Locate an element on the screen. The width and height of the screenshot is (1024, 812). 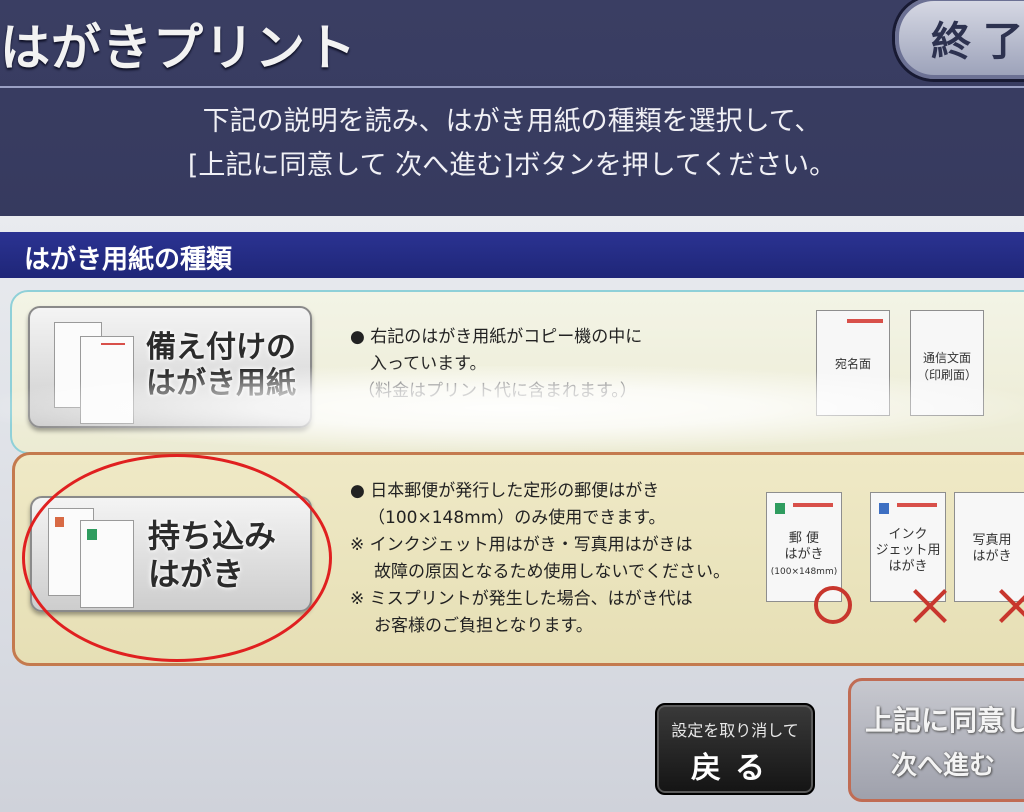
agree-next-label-1: 上記に同意して is located at coordinates (944, 720).